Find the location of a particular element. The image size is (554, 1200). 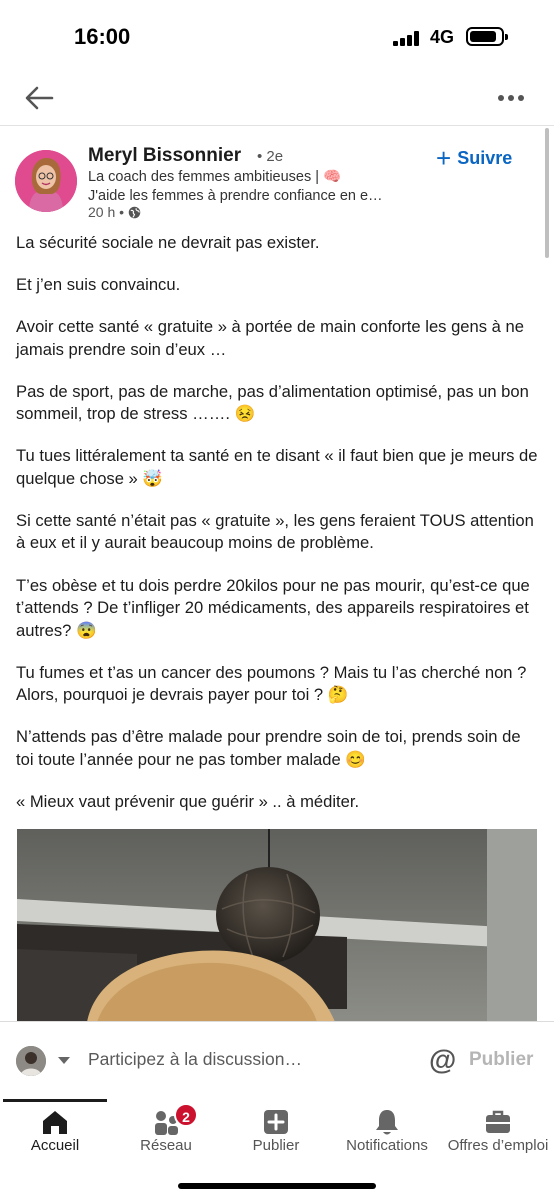

globe-icon is located at coordinates (134, 212).